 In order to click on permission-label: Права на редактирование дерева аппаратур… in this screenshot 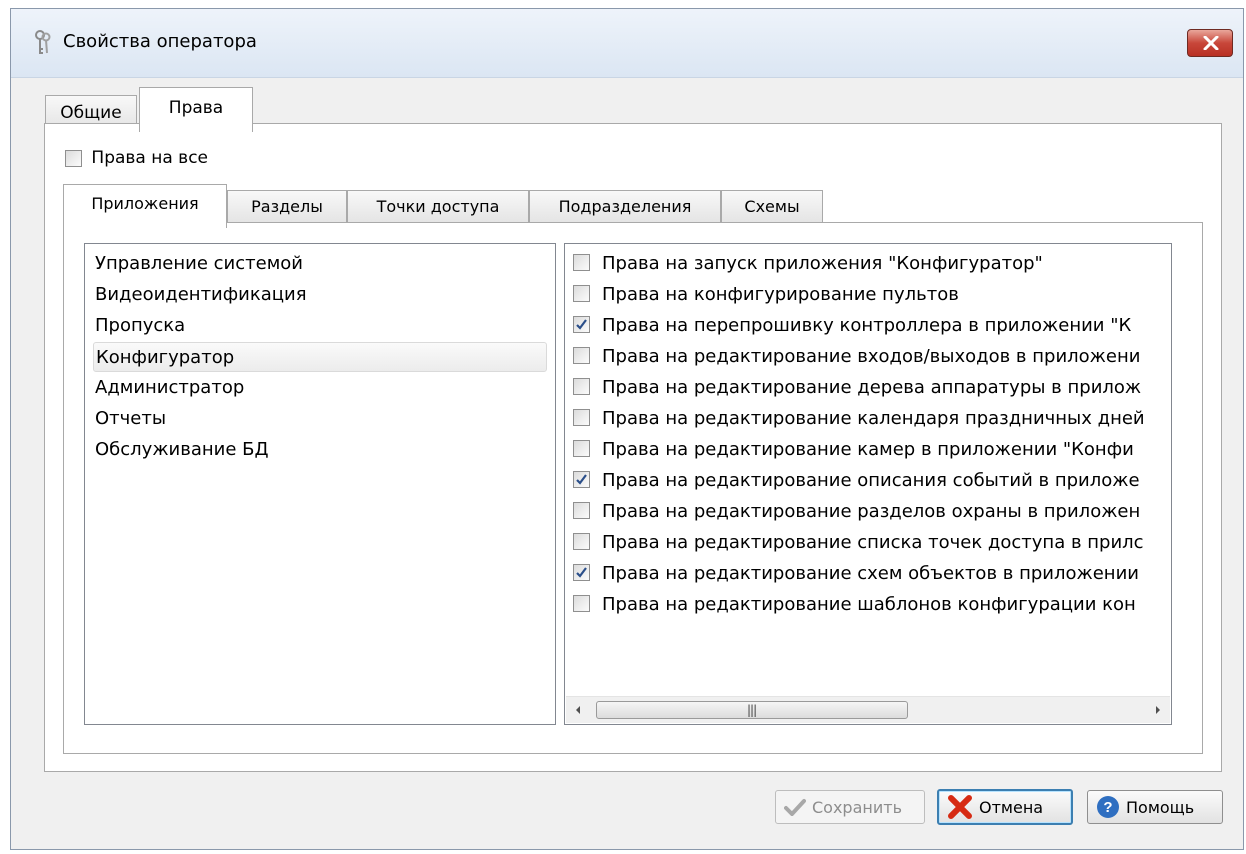, I will do `click(872, 387)`.